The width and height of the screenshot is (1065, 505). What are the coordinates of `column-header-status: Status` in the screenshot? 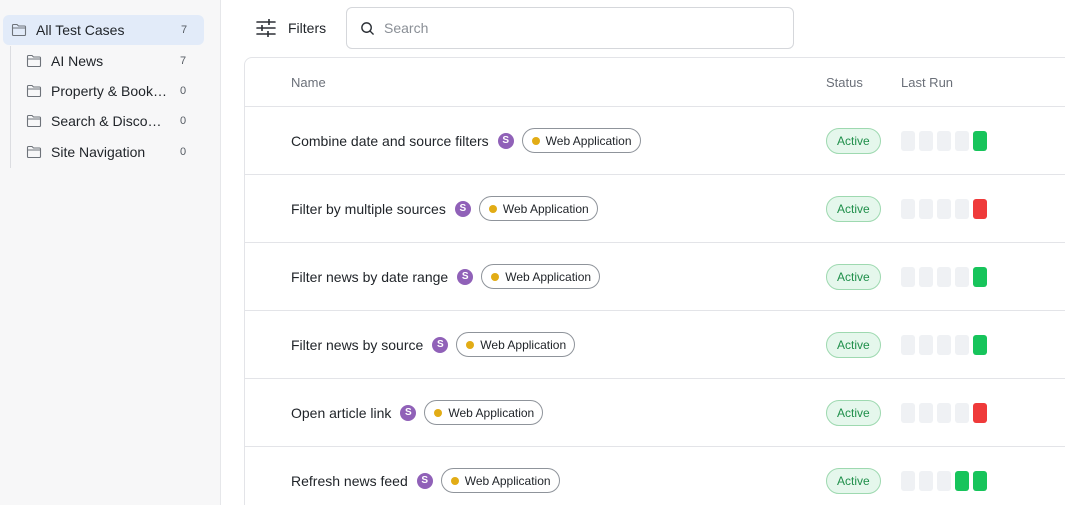 It's located at (844, 82).